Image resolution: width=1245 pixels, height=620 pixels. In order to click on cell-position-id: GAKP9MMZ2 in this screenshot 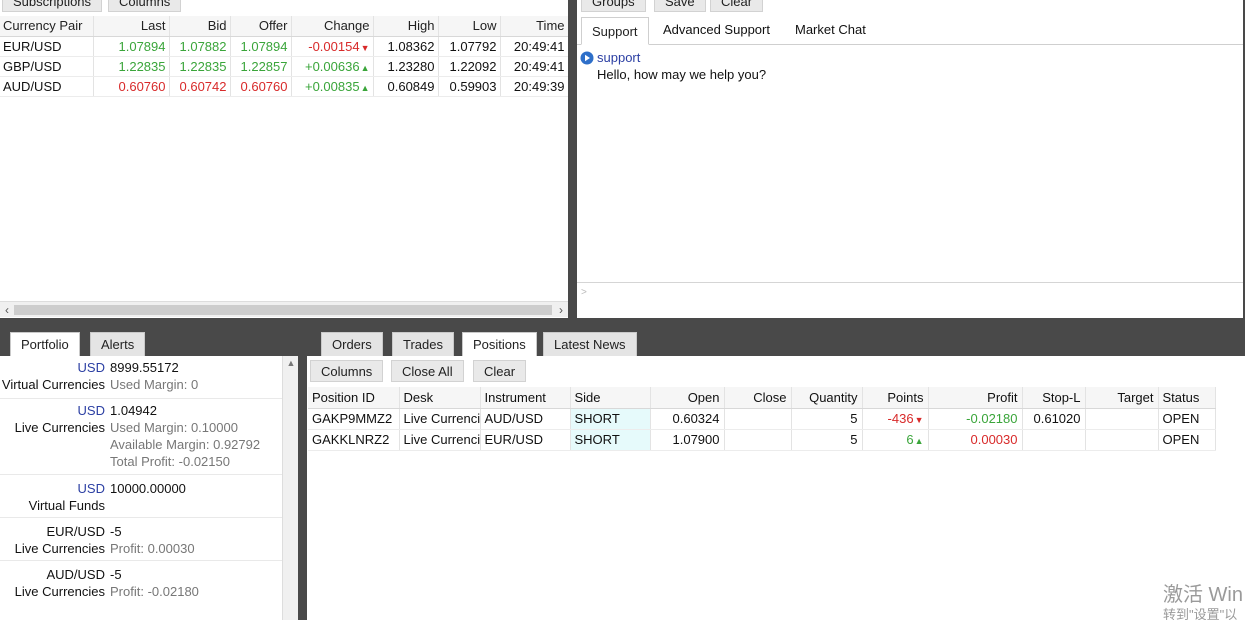, I will do `click(354, 419)`.